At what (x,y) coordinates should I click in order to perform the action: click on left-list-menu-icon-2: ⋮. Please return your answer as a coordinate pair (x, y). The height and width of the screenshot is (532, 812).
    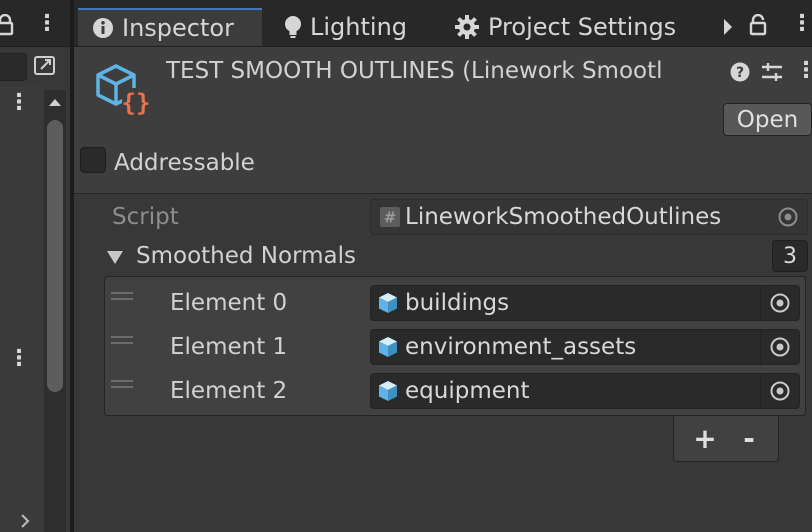
    Looking at the image, I should click on (19, 359).